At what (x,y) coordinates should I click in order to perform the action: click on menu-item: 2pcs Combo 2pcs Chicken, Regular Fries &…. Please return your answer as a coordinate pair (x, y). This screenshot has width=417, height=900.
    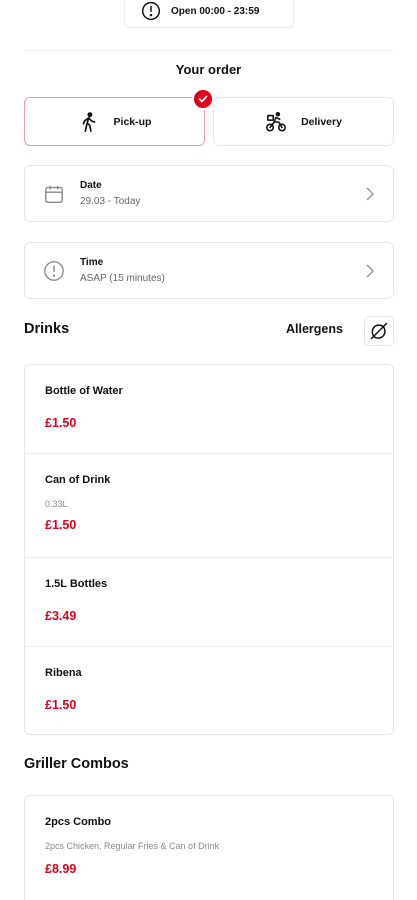
    Looking at the image, I should click on (209, 848).